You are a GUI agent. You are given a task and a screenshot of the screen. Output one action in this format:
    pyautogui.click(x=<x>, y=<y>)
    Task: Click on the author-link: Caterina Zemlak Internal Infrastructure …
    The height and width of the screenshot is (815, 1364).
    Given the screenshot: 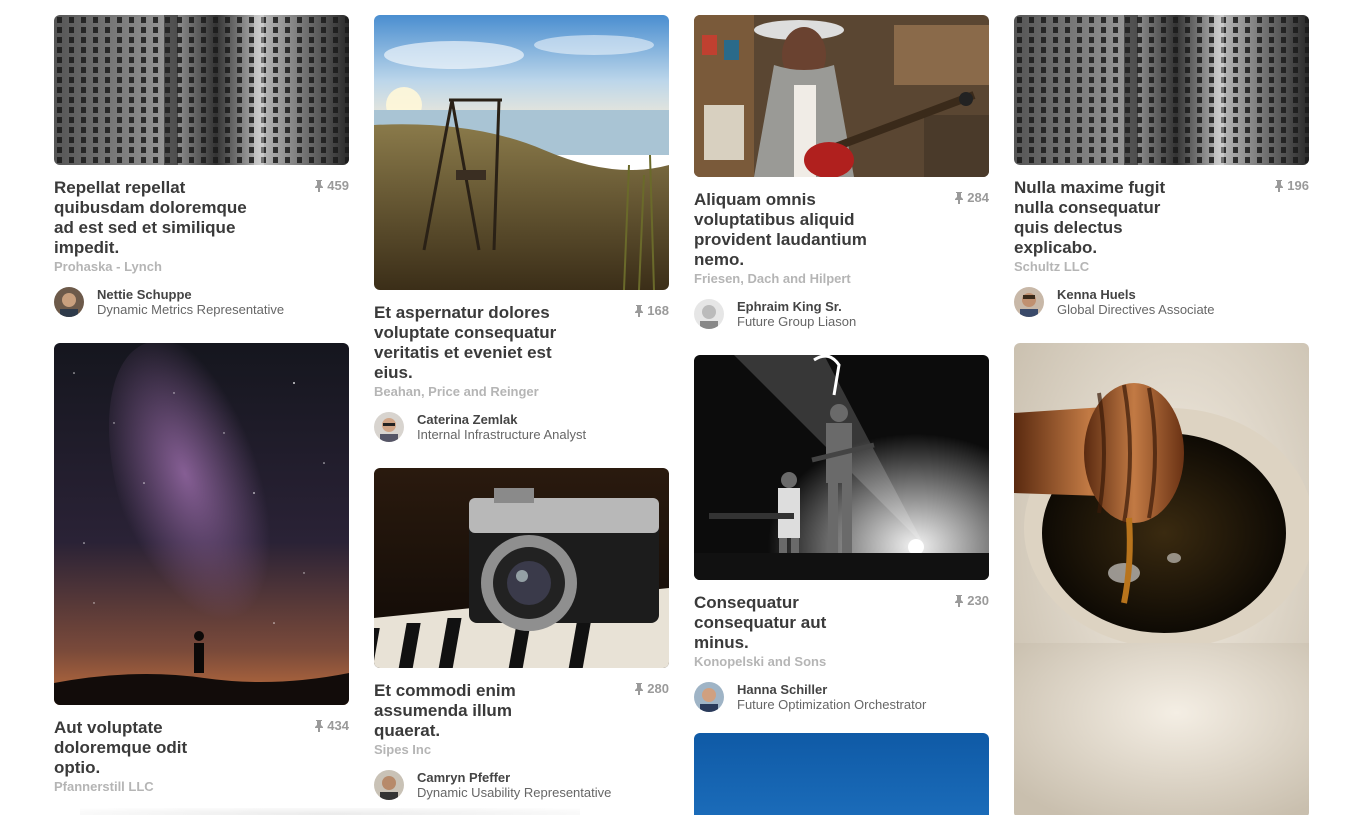 What is the action you would take?
    pyautogui.click(x=521, y=427)
    